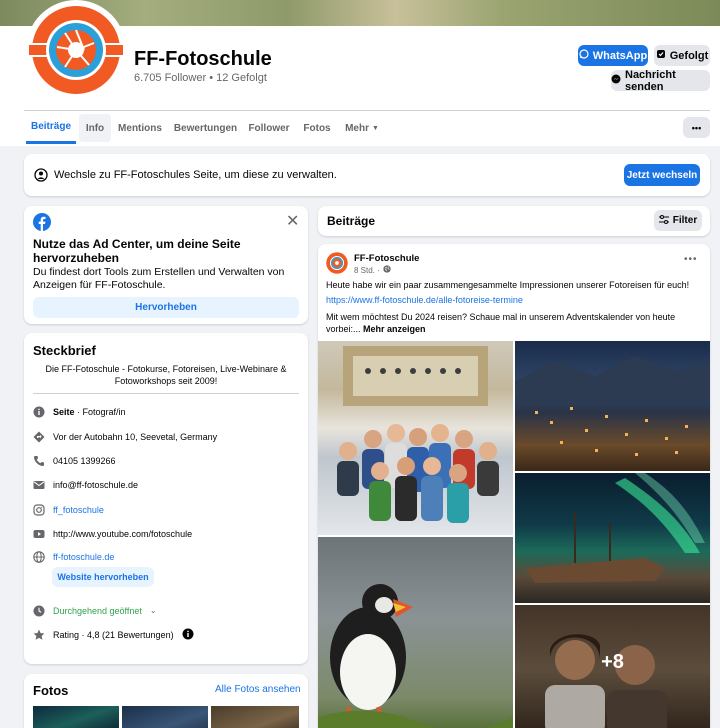  I want to click on tabs-divider, so click(367, 110).